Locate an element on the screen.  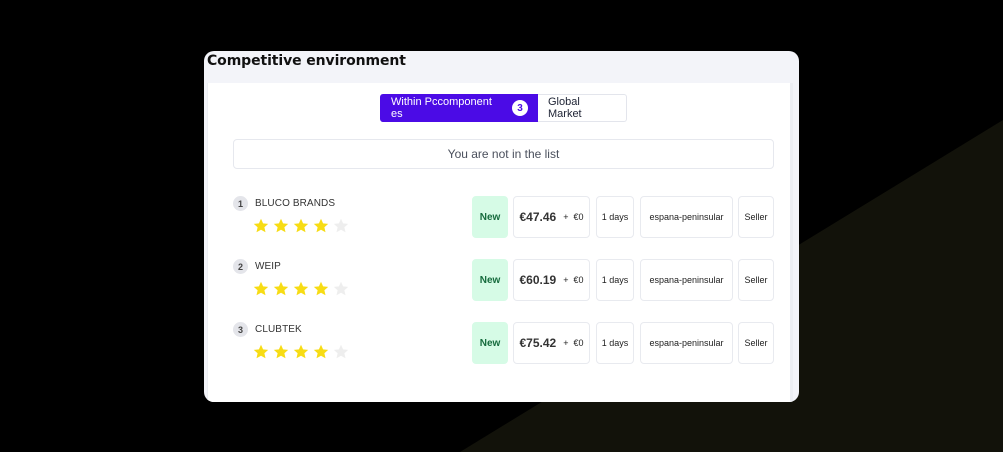
price-cell: €75.42 + €0 is located at coordinates (551, 343).